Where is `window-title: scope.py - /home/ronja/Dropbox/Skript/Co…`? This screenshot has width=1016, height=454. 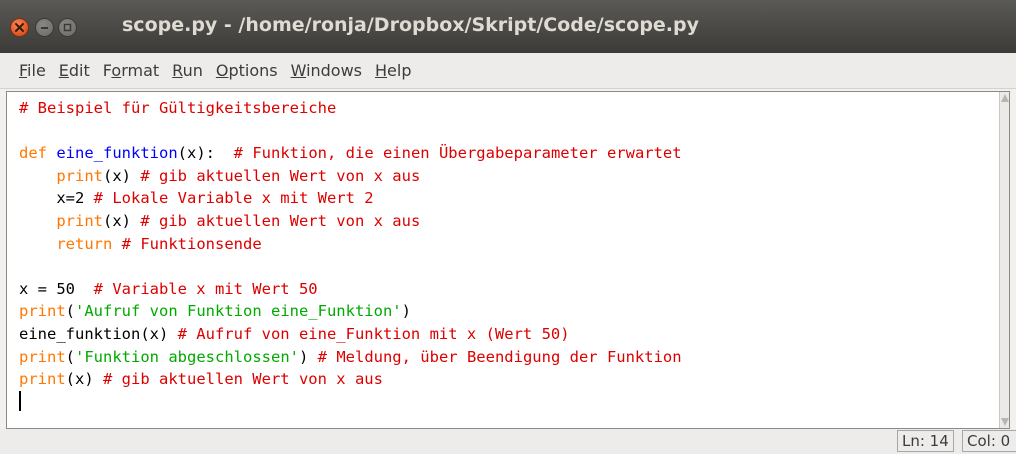 window-title: scope.py - /home/ronja/Dropbox/Skript/Co… is located at coordinates (411, 25).